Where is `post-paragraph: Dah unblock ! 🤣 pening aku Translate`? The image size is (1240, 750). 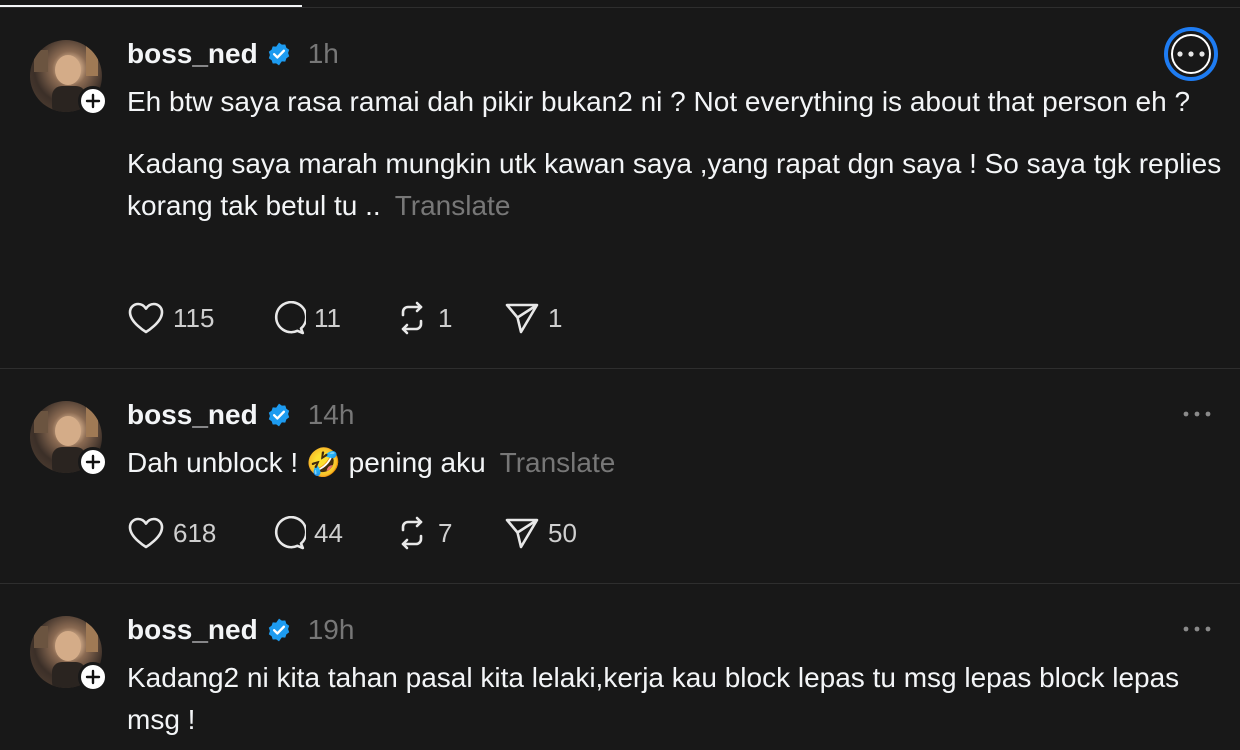 post-paragraph: Dah unblock ! 🤣 pening aku Translate is located at coordinates (674, 463).